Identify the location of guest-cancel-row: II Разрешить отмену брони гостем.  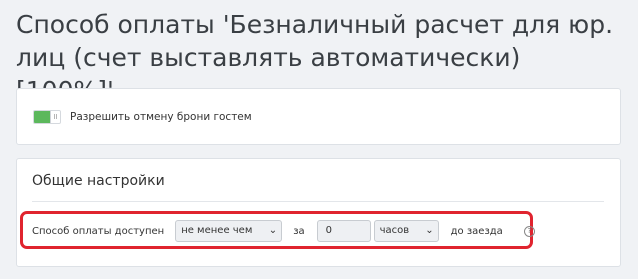
(142, 117).